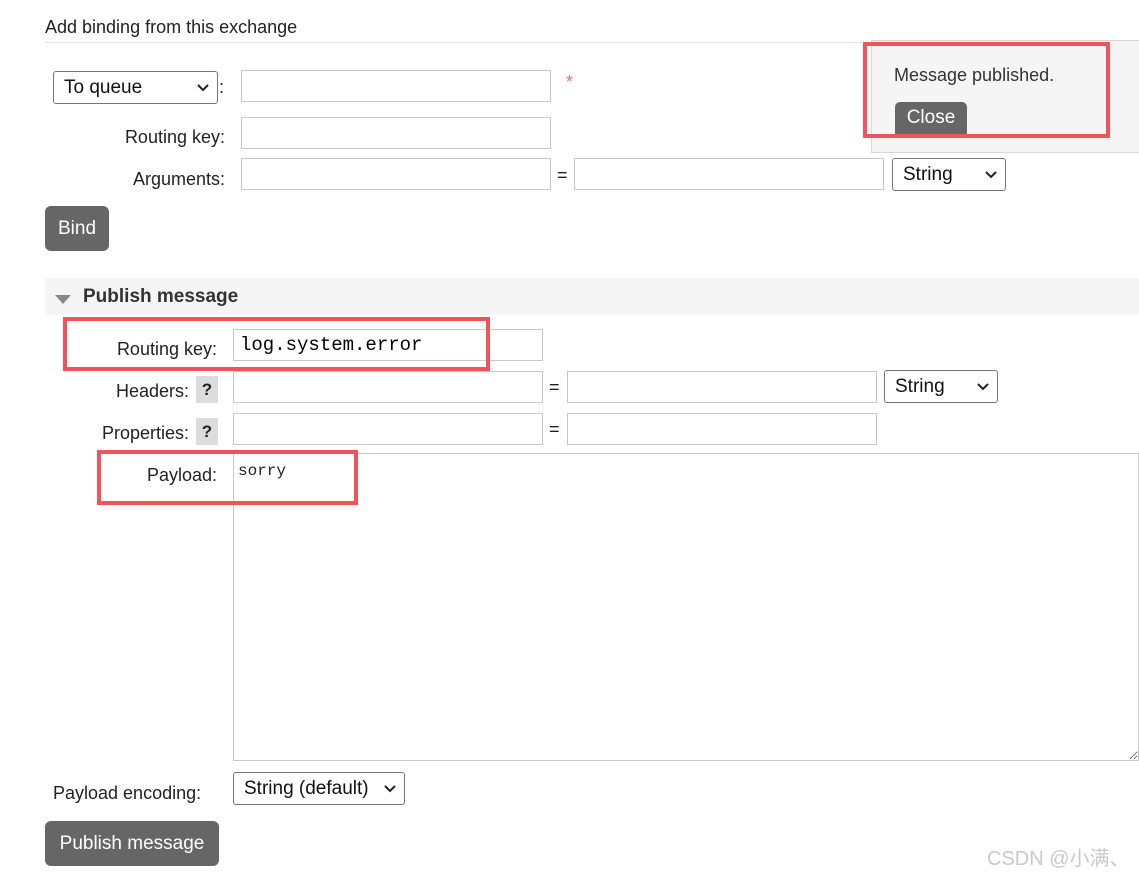  Describe the element at coordinates (396, 133) in the screenshot. I see `binding-routing-key-input` at that location.